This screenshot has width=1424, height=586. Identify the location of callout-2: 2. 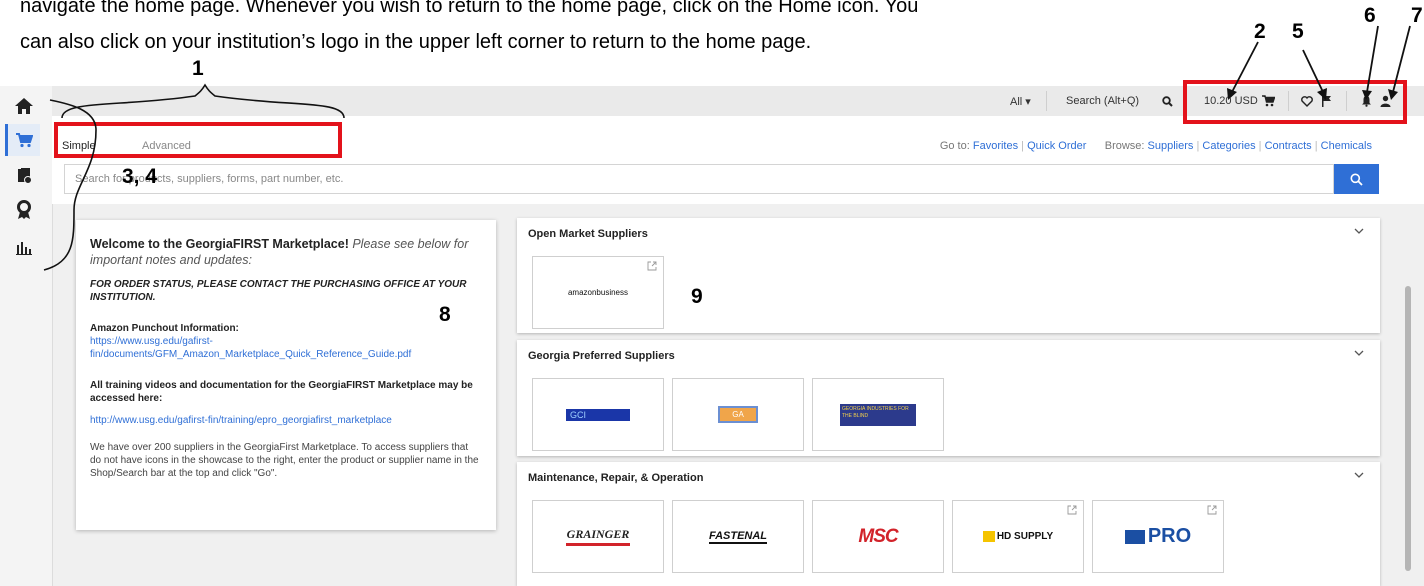
(1260, 31).